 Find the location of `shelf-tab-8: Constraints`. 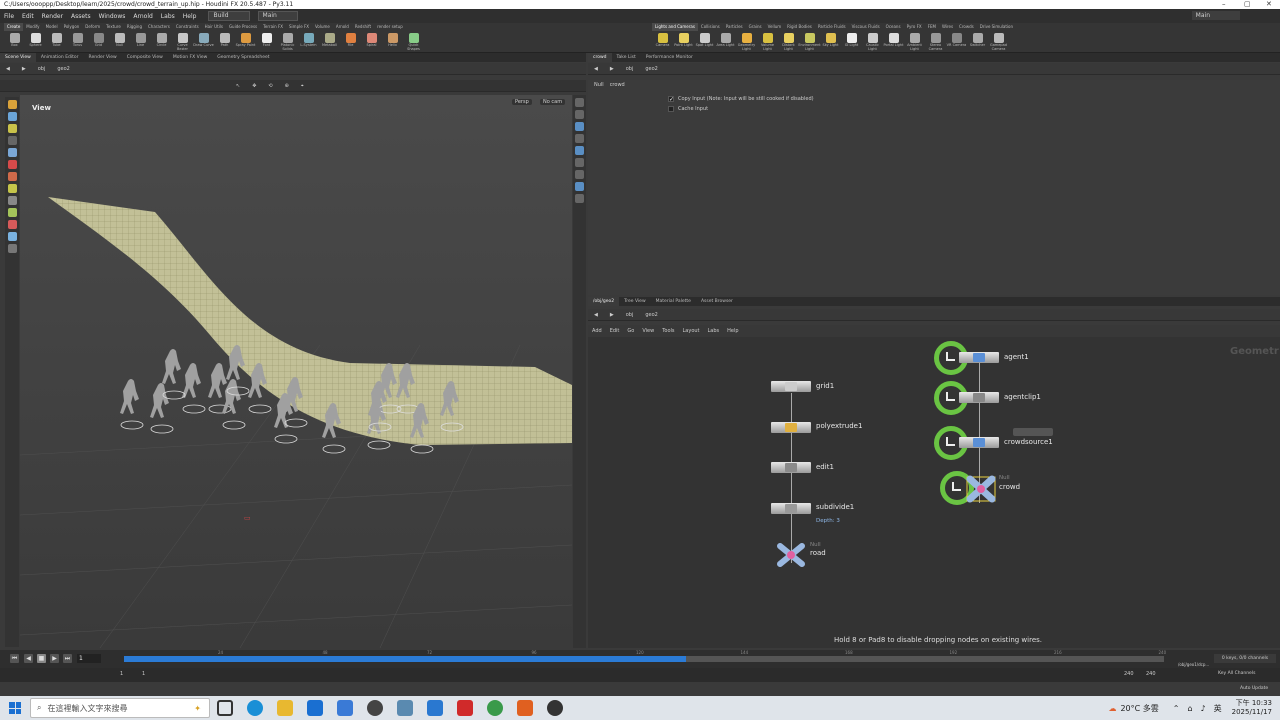

shelf-tab-8: Constraints is located at coordinates (187, 27).